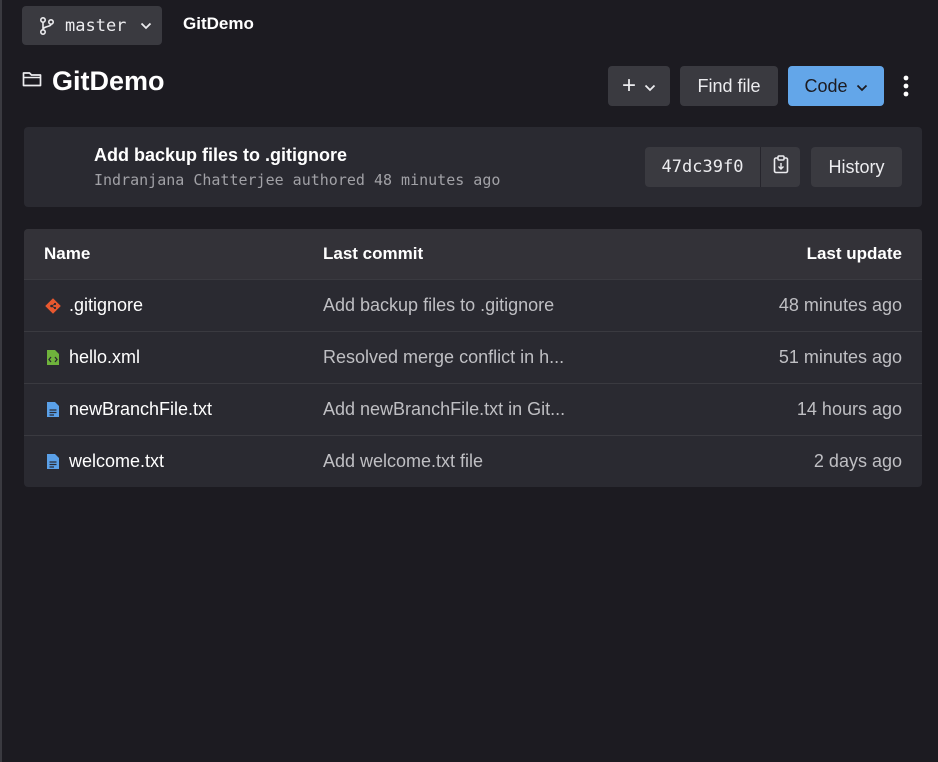 The height and width of the screenshot is (762, 938). I want to click on file-name: newBranchFile.txt, so click(140, 409).